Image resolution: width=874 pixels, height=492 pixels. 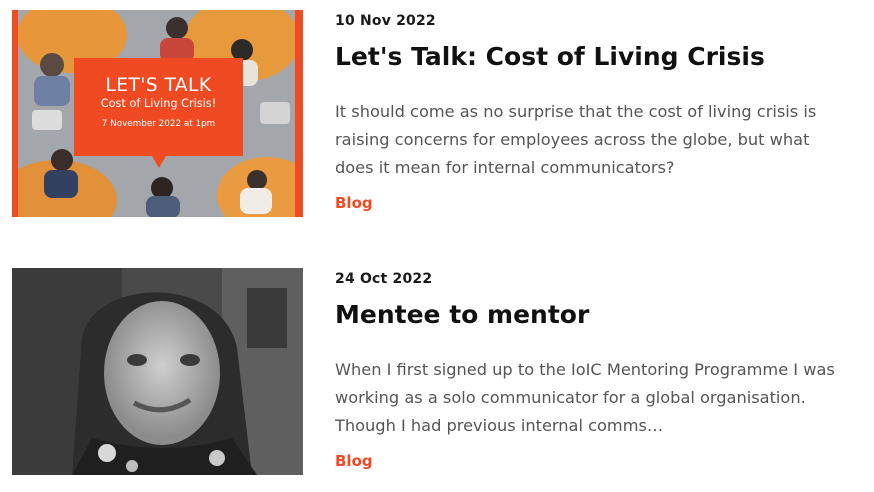 I want to click on portrait-photo, so click(x=157, y=371).